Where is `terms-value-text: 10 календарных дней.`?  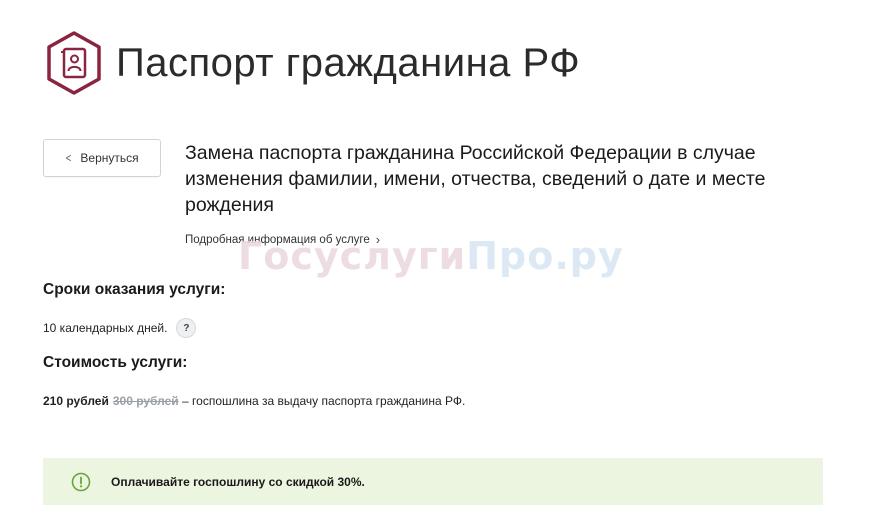 terms-value-text: 10 календарных дней. is located at coordinates (105, 328).